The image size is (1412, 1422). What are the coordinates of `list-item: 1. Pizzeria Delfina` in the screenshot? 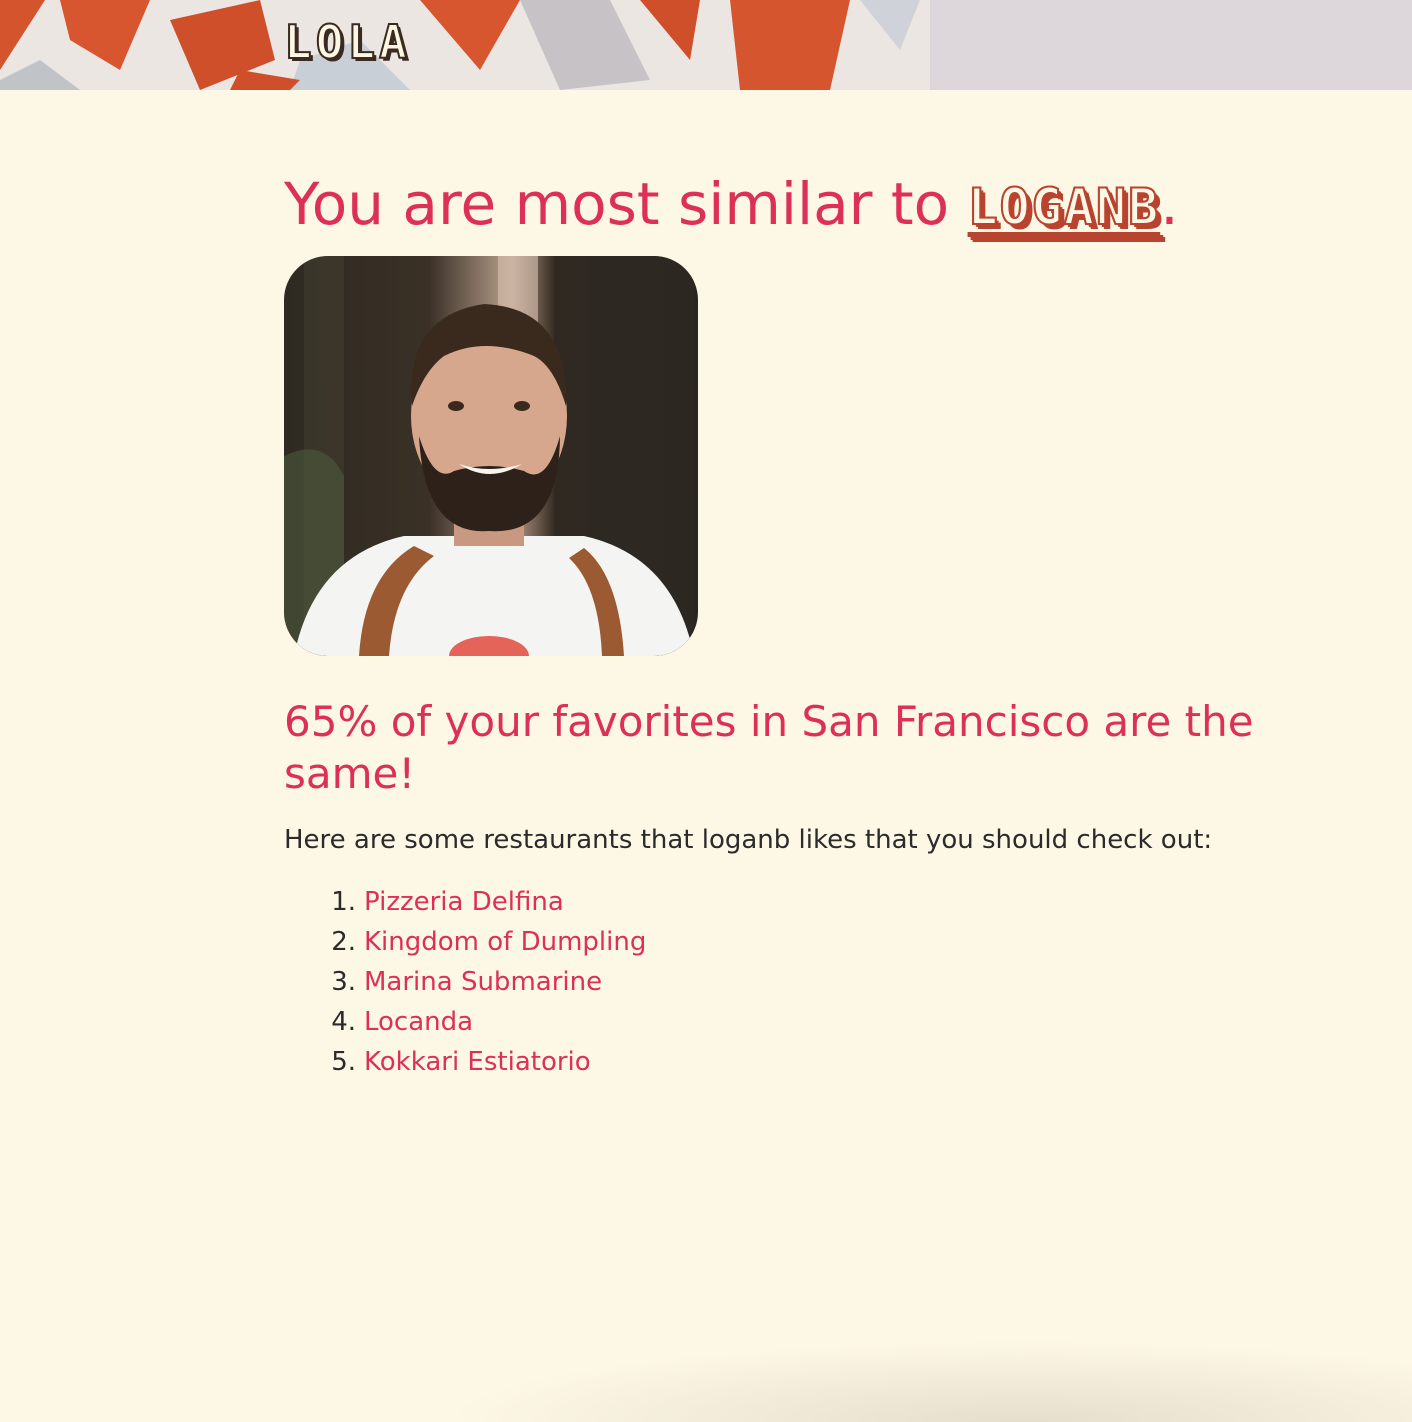 It's located at (465, 902).